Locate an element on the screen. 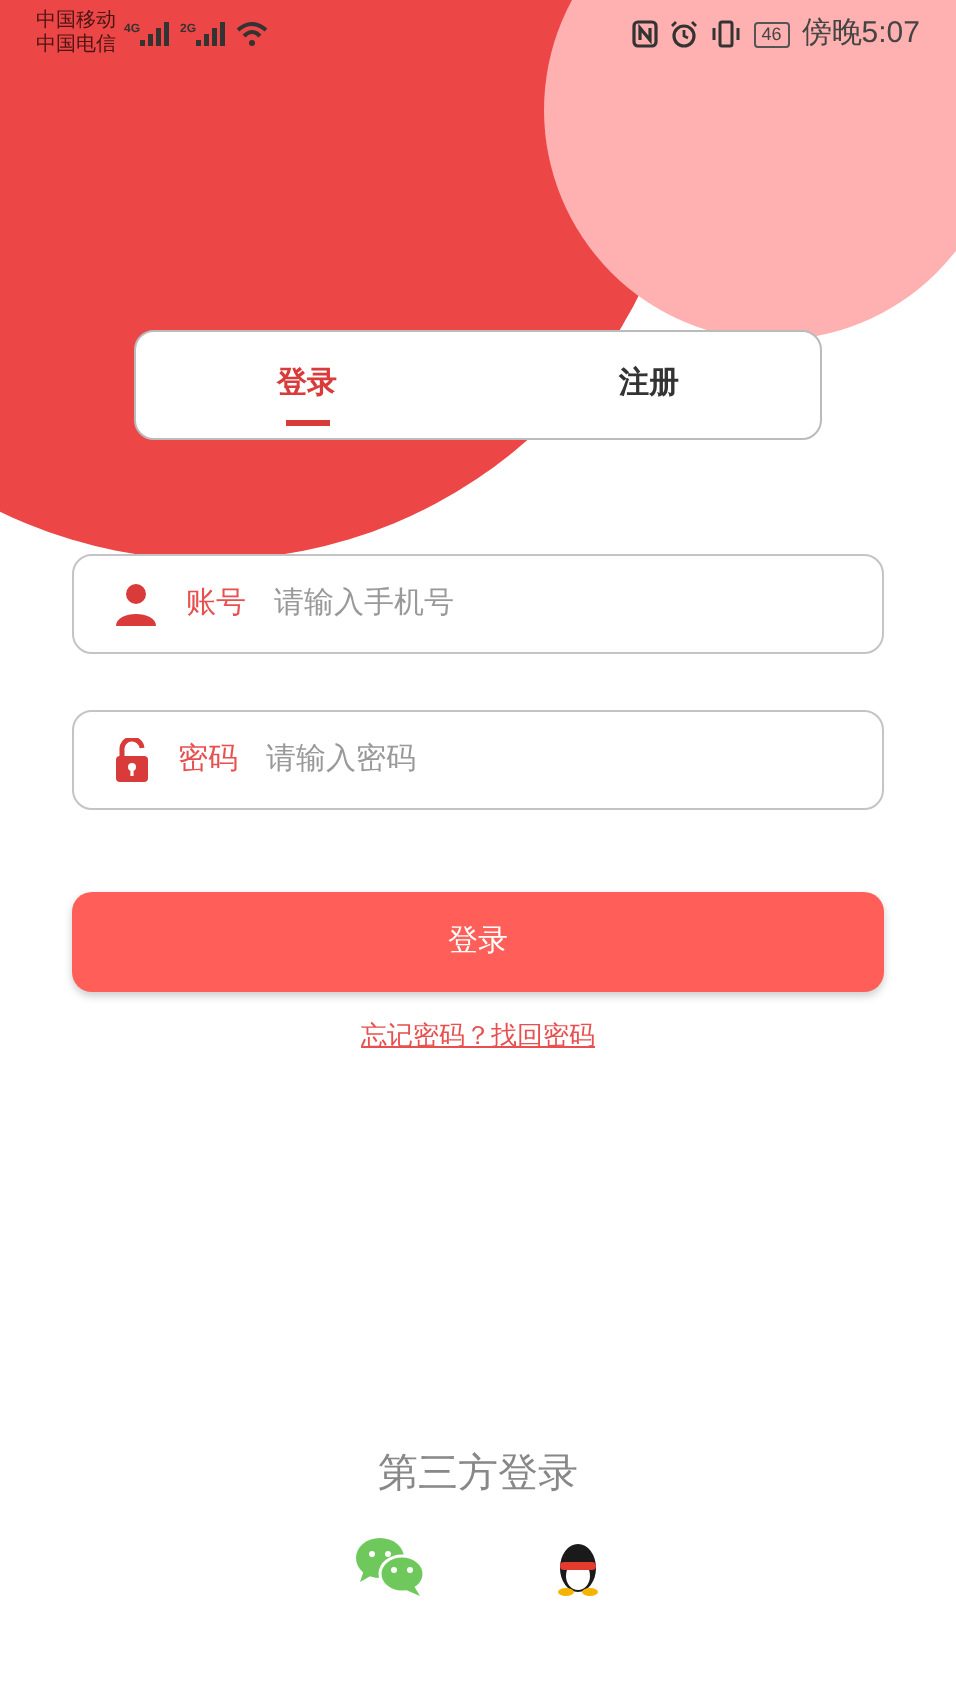 This screenshot has width=956, height=1700. input-field: 请输入密码 is located at coordinates (554, 760).